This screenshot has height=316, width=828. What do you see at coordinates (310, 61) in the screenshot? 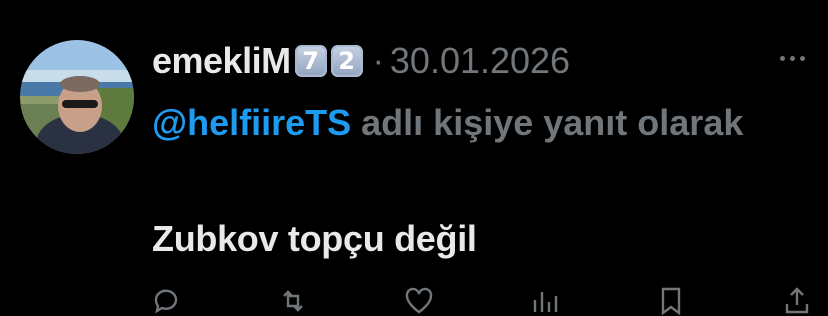
I see `keycap-seven: 7` at bounding box center [310, 61].